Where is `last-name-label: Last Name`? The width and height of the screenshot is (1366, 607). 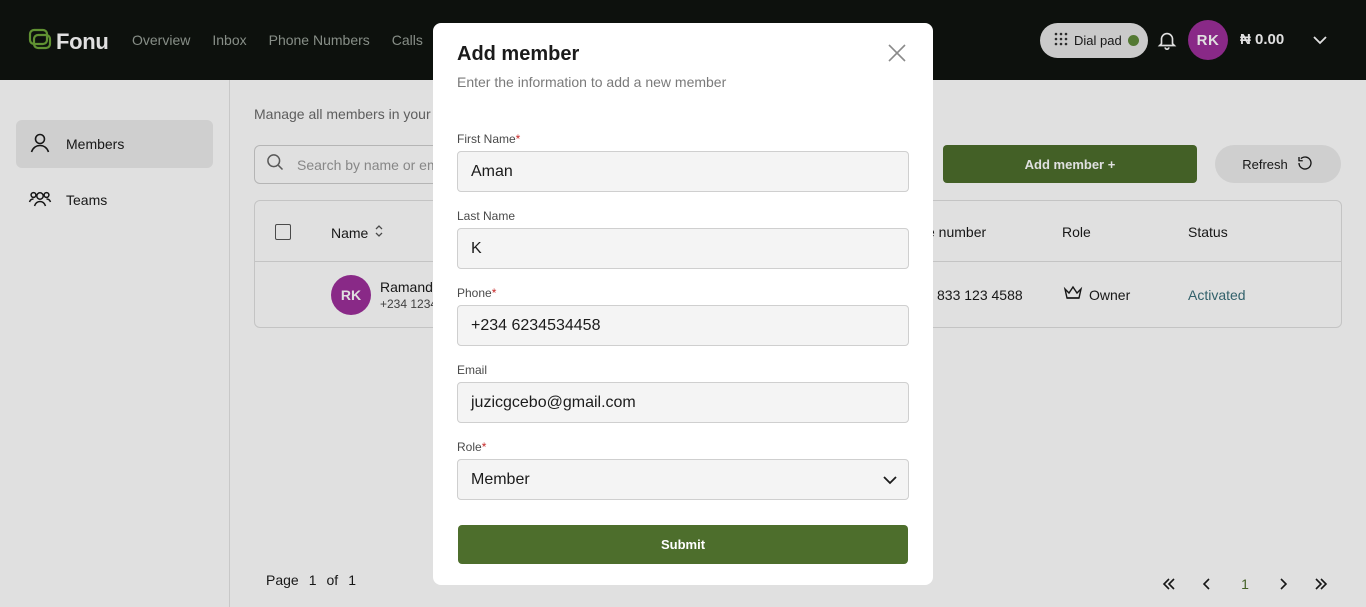 last-name-label: Last Name is located at coordinates (486, 216).